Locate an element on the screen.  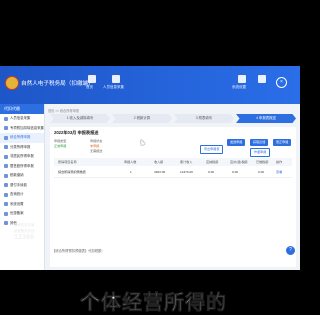
send-declaration-button: 发送申报 is located at coordinates (236, 142).